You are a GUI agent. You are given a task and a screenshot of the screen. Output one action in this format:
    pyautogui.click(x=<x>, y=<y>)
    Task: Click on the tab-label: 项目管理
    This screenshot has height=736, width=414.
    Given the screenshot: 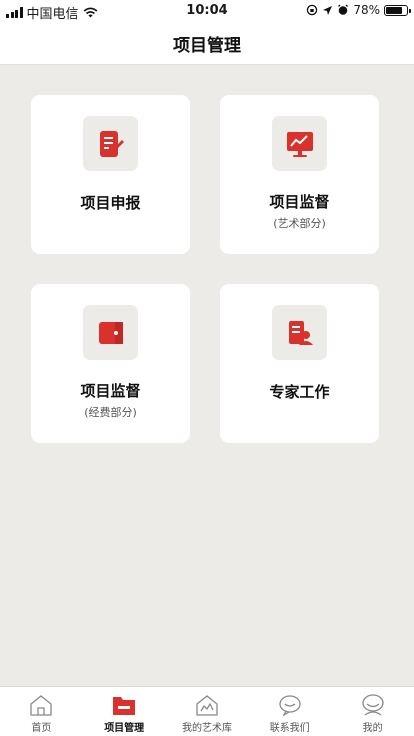 What is the action you would take?
    pyautogui.click(x=124, y=728)
    